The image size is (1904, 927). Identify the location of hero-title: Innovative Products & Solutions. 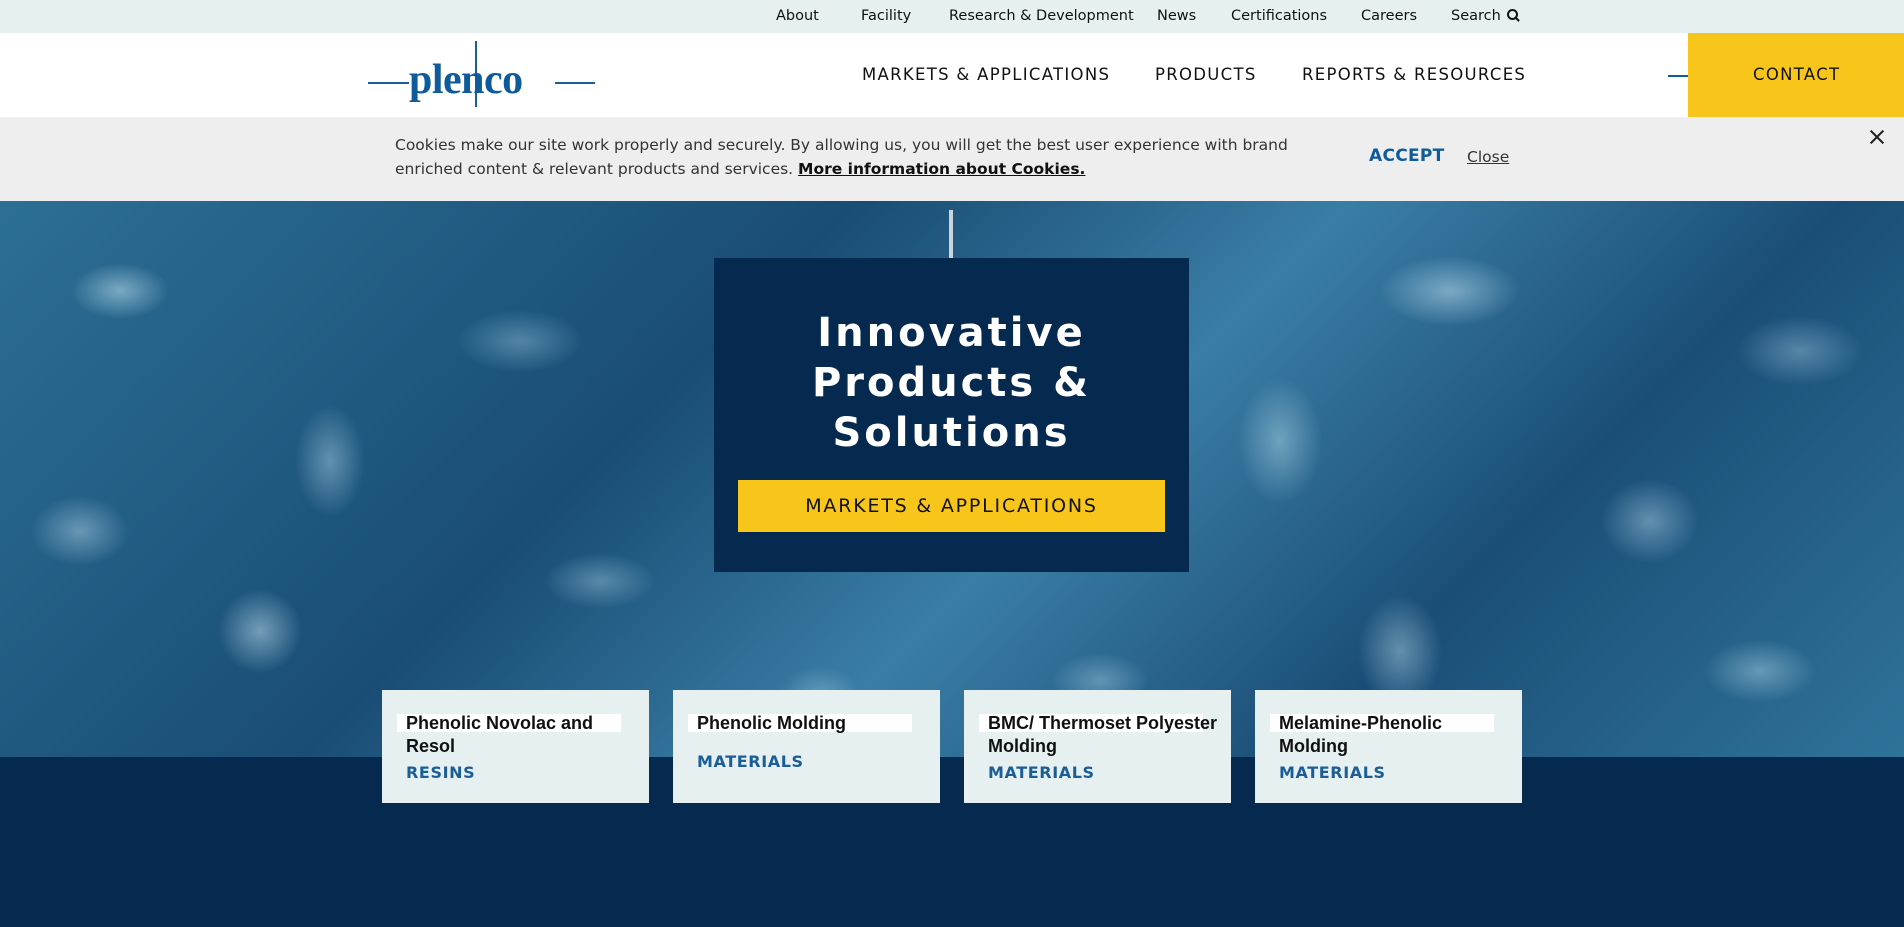
(951, 383).